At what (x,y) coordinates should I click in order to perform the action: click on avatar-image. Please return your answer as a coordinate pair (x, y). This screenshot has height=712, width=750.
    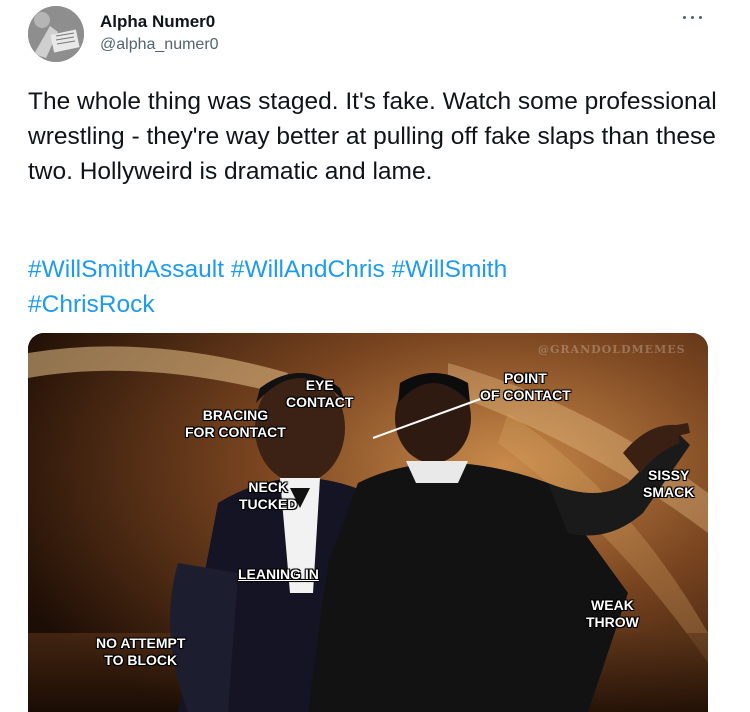
    Looking at the image, I should click on (56, 34).